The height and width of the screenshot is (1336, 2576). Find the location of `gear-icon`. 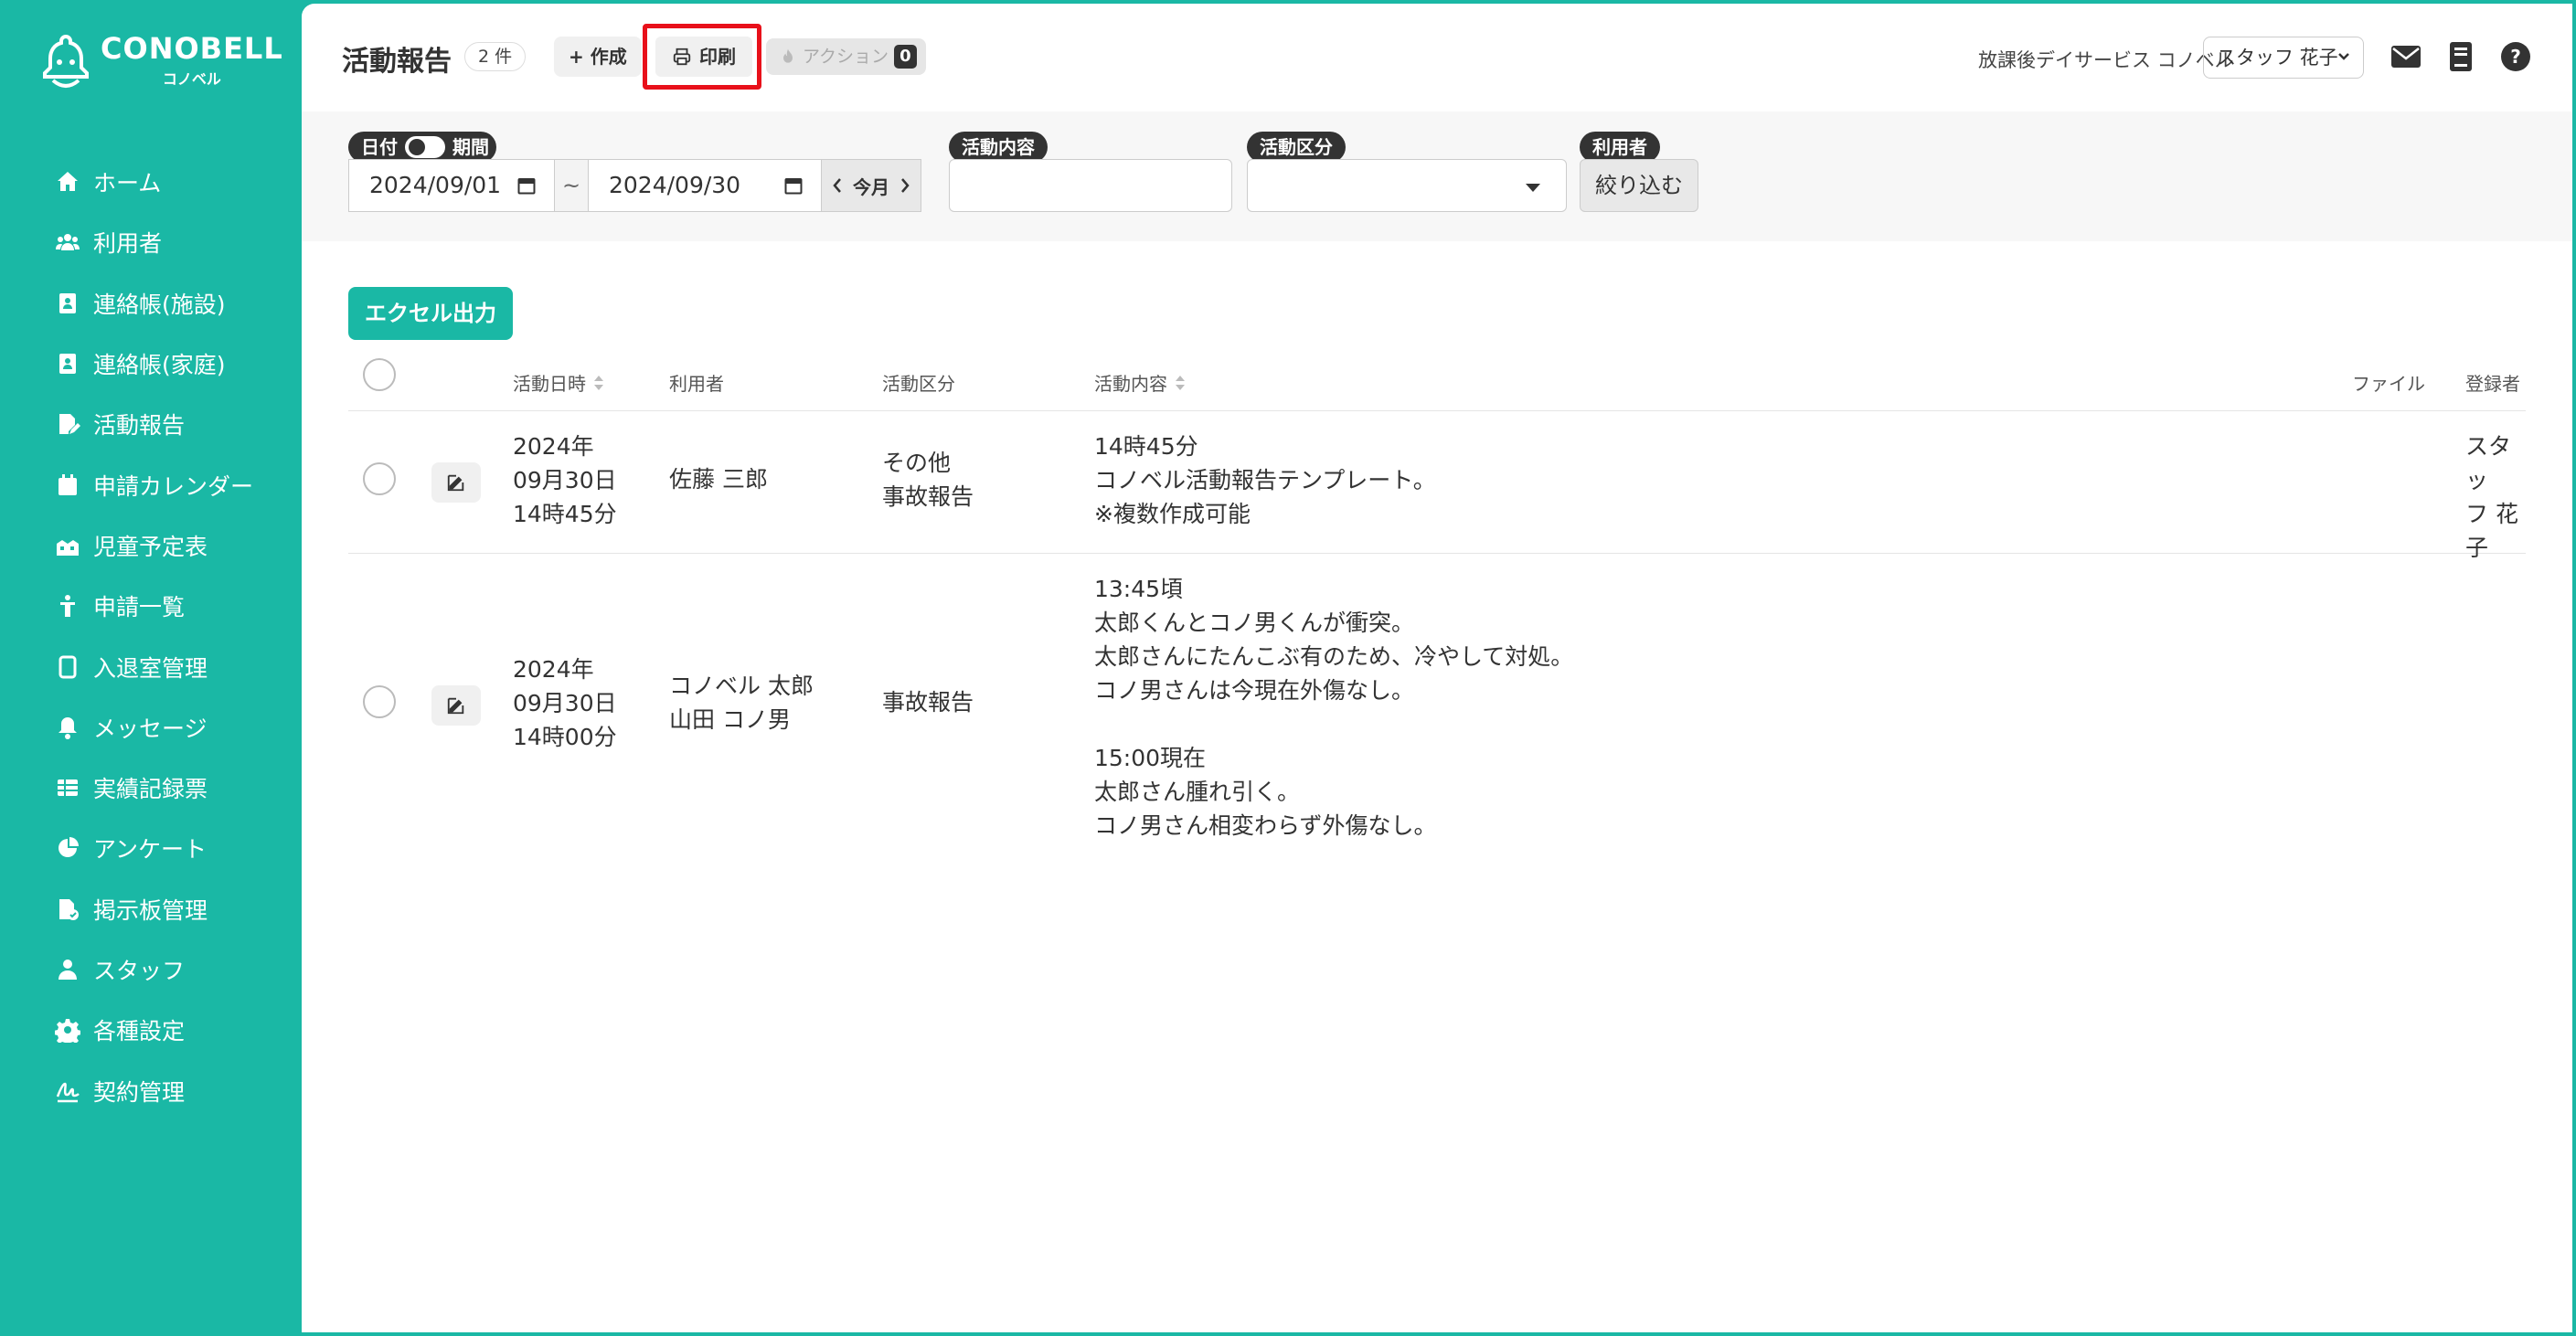

gear-icon is located at coordinates (68, 1031).